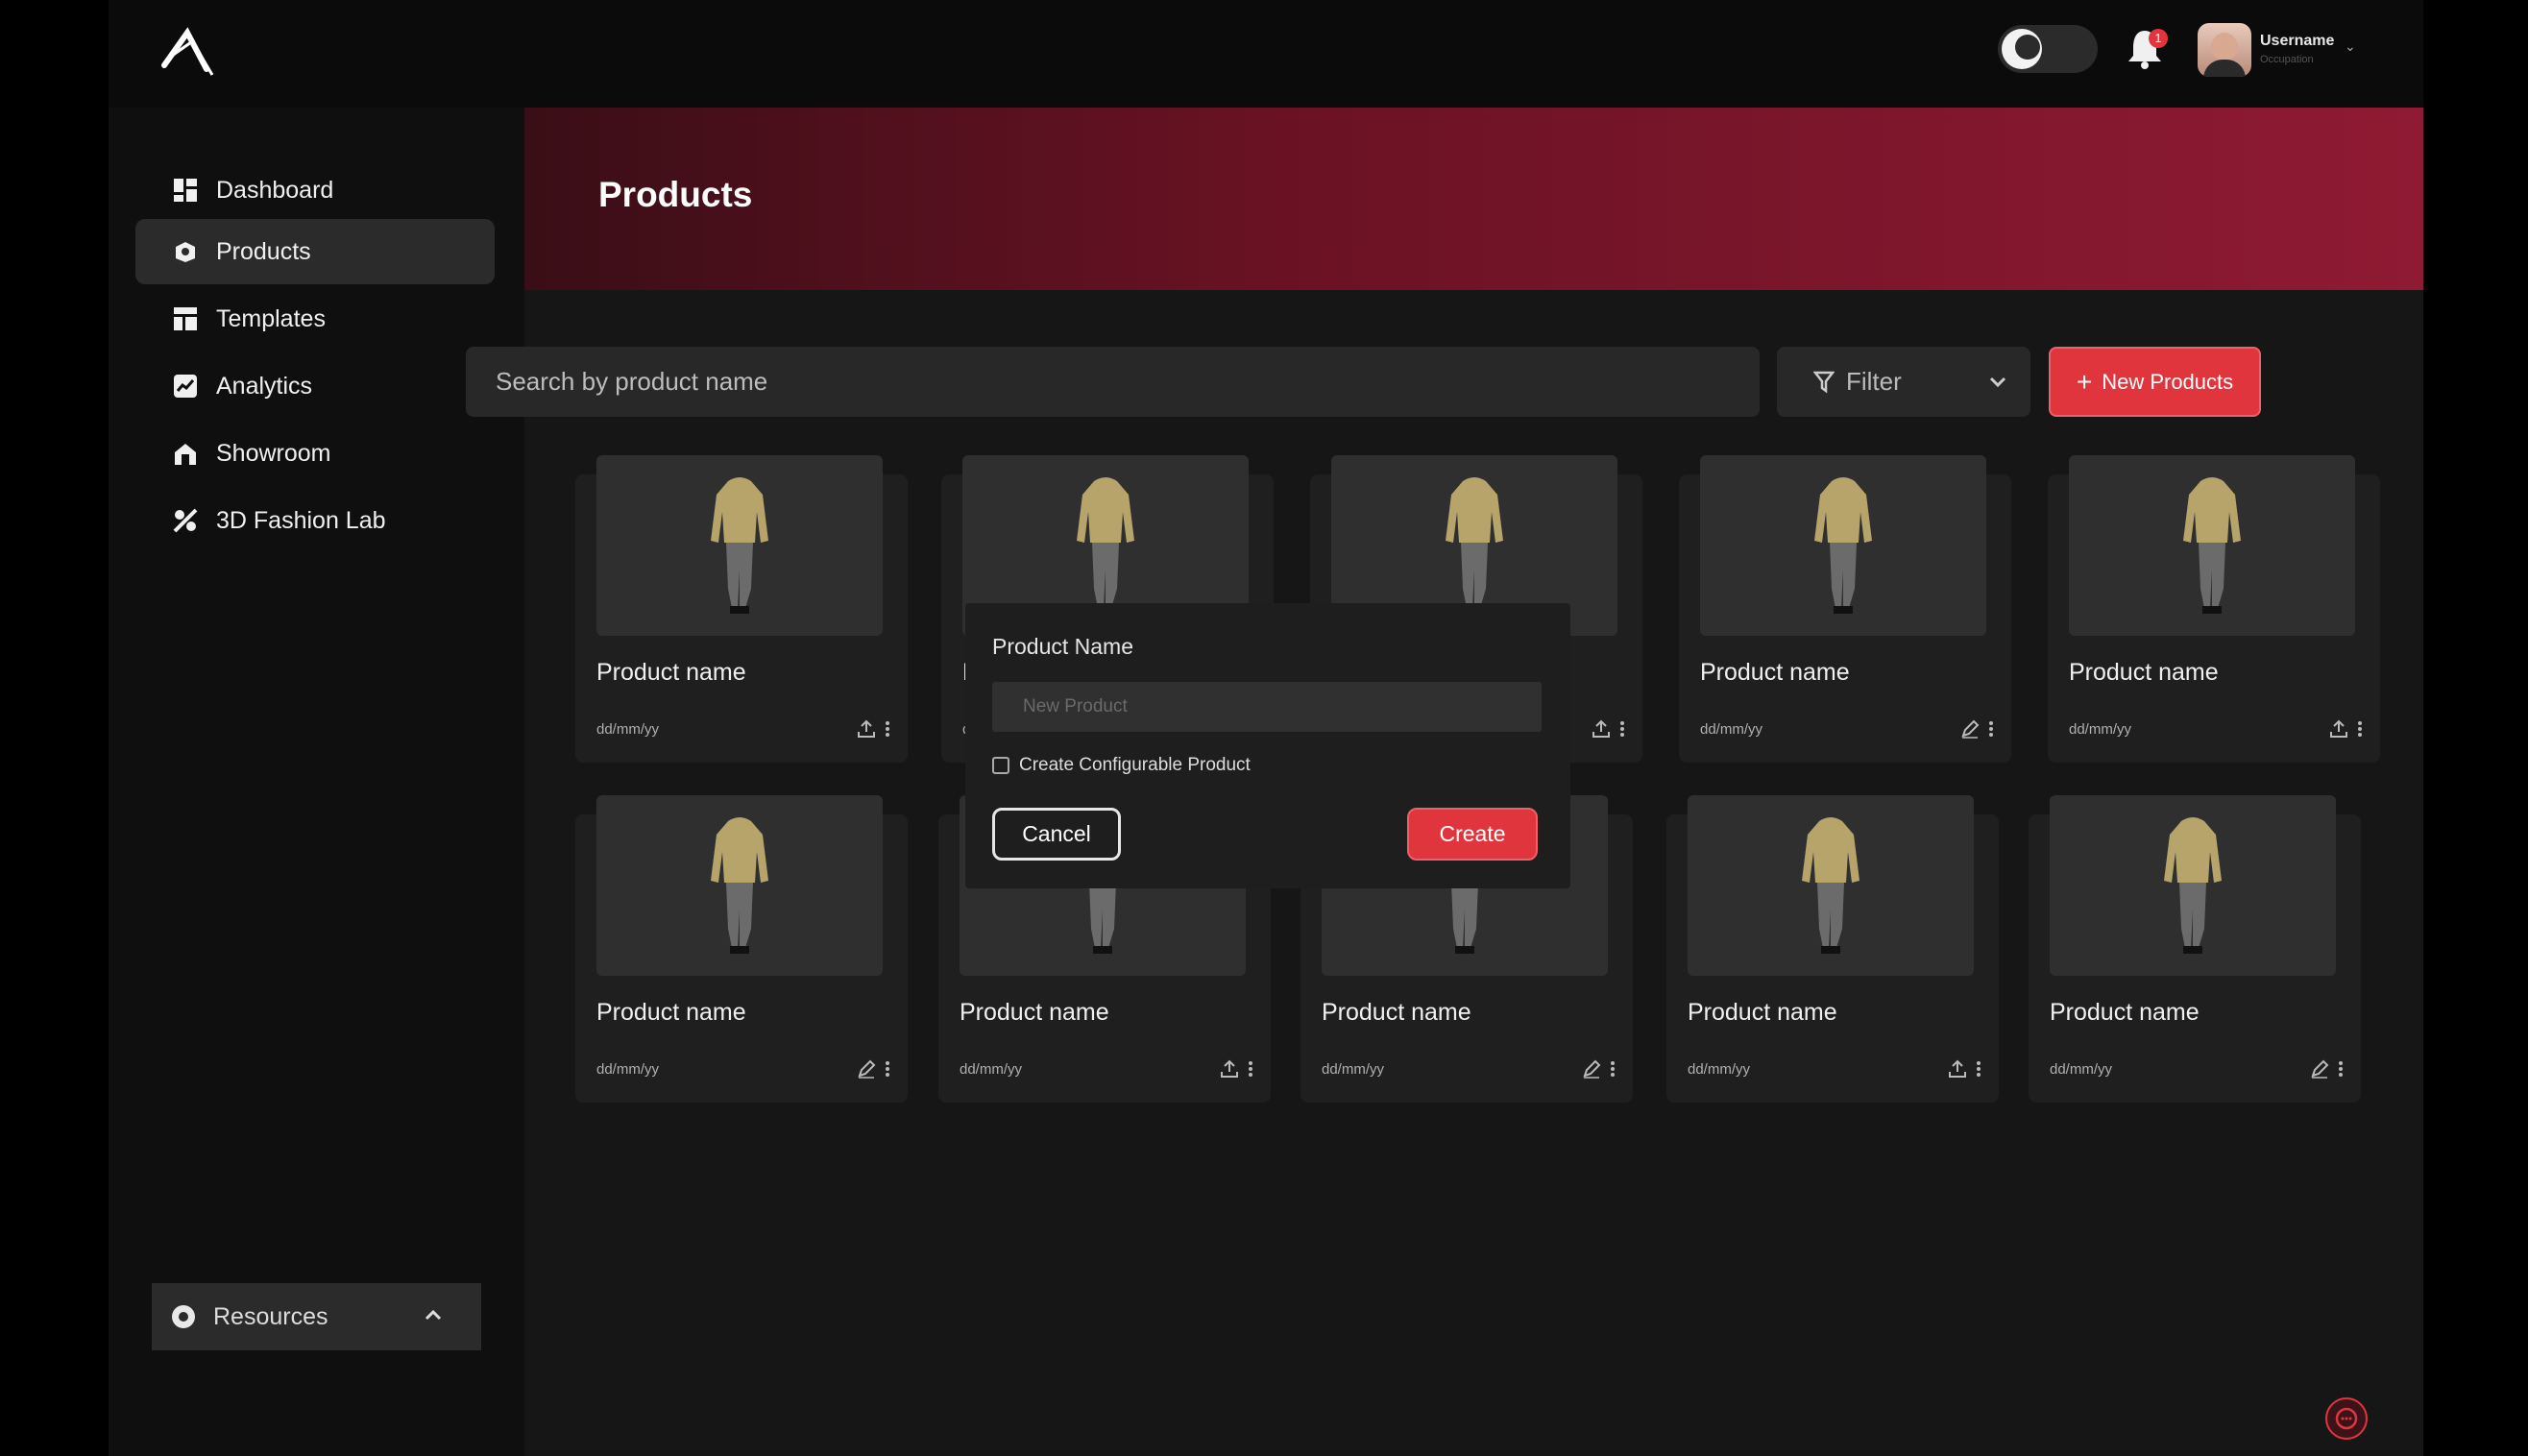 This screenshot has height=1456, width=2528. Describe the element at coordinates (2022, 49) in the screenshot. I see `moon-icon` at that location.